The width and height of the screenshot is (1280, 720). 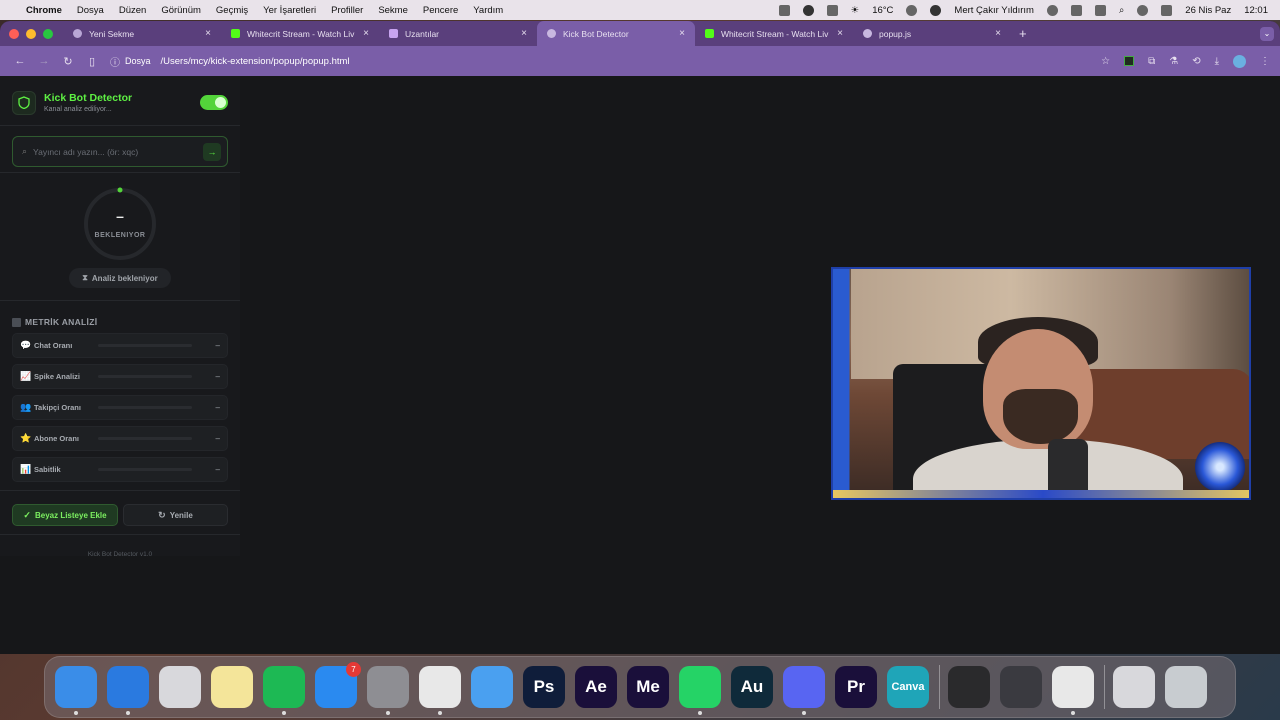 What do you see at coordinates (1023, 33) in the screenshot?
I see `new-tab-button: +` at bounding box center [1023, 33].